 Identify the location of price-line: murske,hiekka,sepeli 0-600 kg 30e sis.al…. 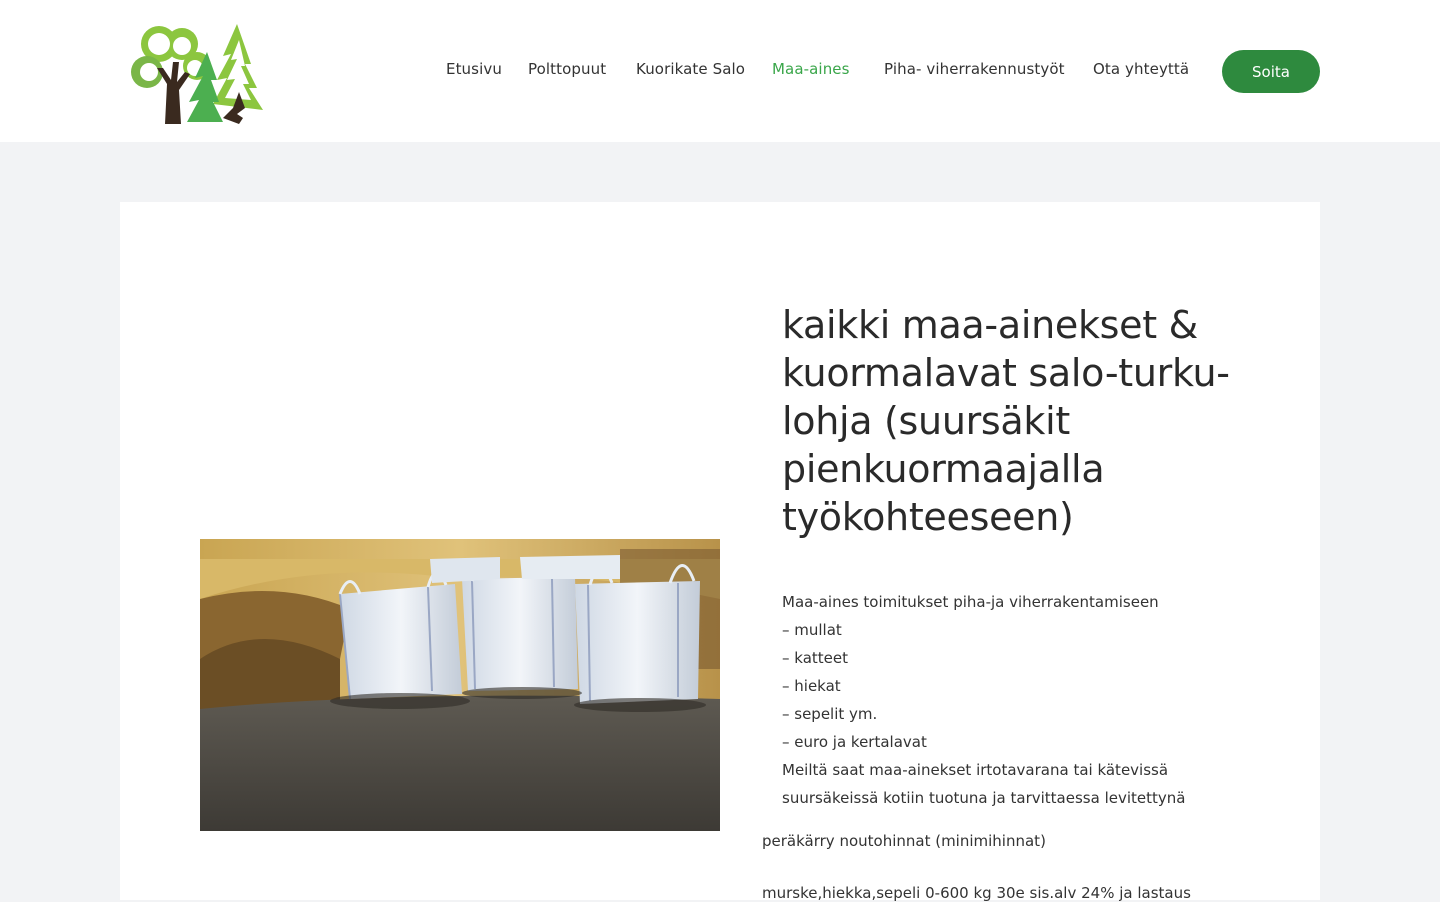
(976, 893).